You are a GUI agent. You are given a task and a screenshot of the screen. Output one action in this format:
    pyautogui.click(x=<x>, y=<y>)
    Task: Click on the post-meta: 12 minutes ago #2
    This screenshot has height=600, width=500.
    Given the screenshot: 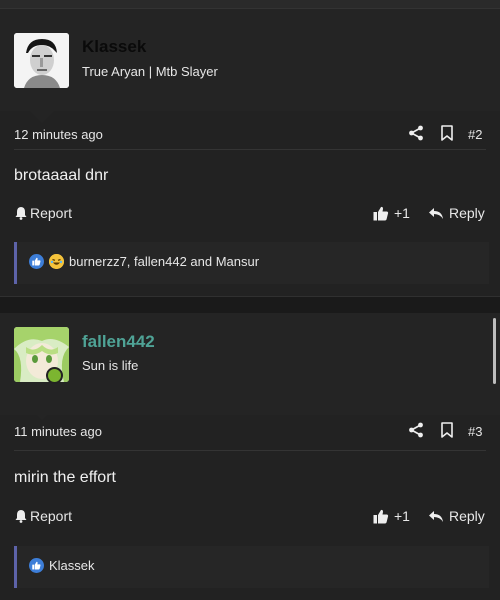 What is the action you would take?
    pyautogui.click(x=250, y=134)
    